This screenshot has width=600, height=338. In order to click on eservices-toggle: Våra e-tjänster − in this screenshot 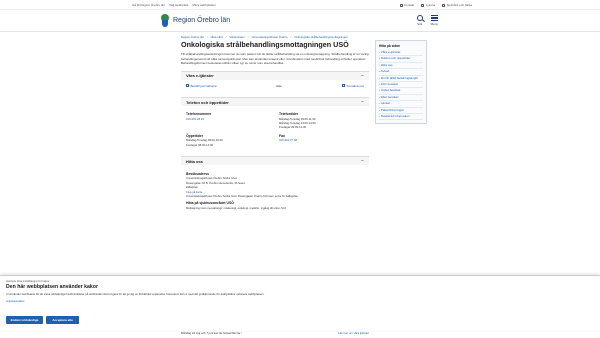, I will do `click(275, 75)`.